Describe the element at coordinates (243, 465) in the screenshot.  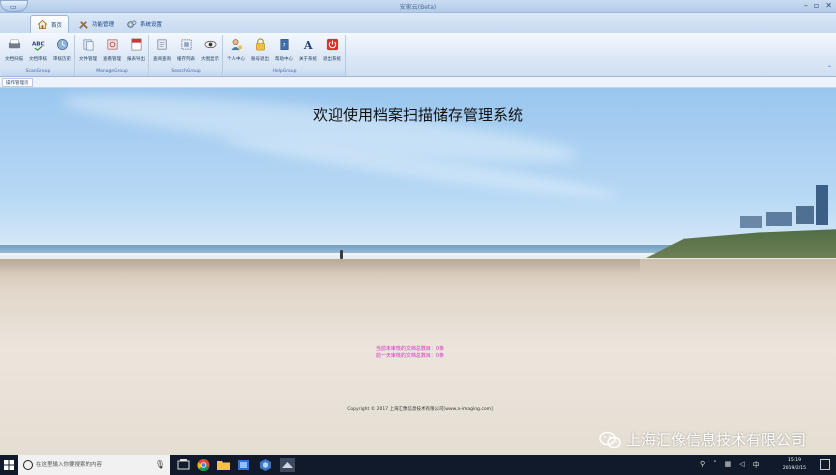
I see `app-icon` at that location.